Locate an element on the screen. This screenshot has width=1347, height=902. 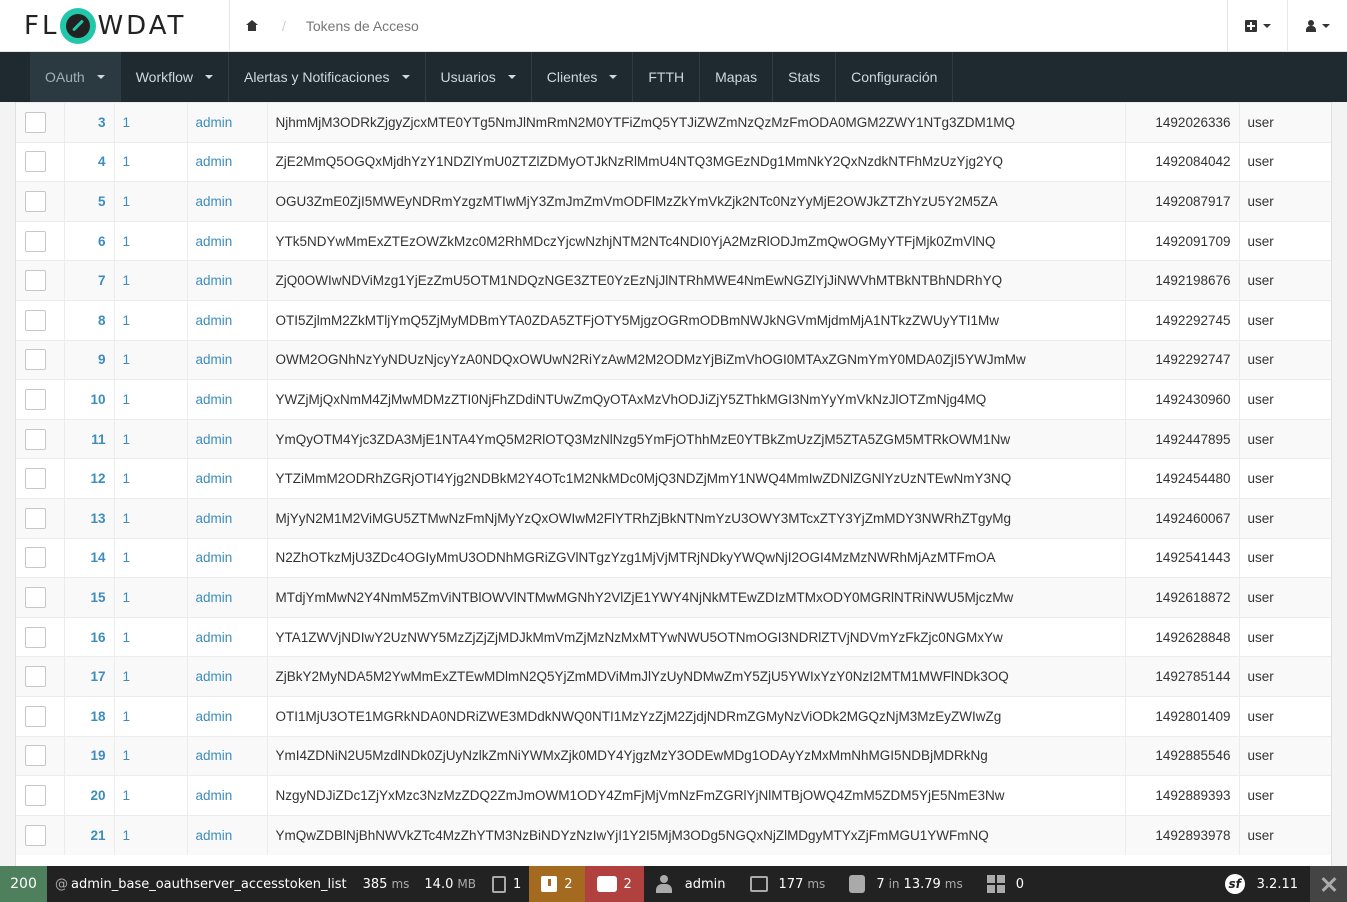
token-id-link: 18 is located at coordinates (89, 715).